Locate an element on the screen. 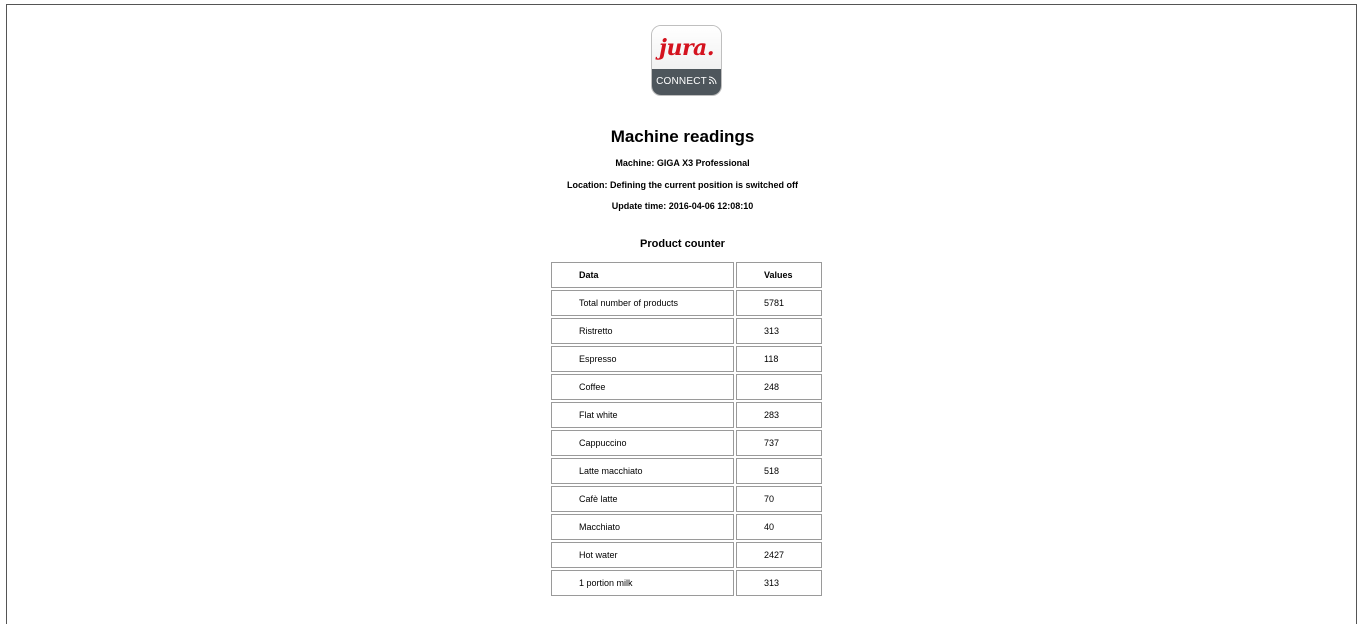 The width and height of the screenshot is (1365, 624). table-row: Coffee 248 is located at coordinates (686, 387).